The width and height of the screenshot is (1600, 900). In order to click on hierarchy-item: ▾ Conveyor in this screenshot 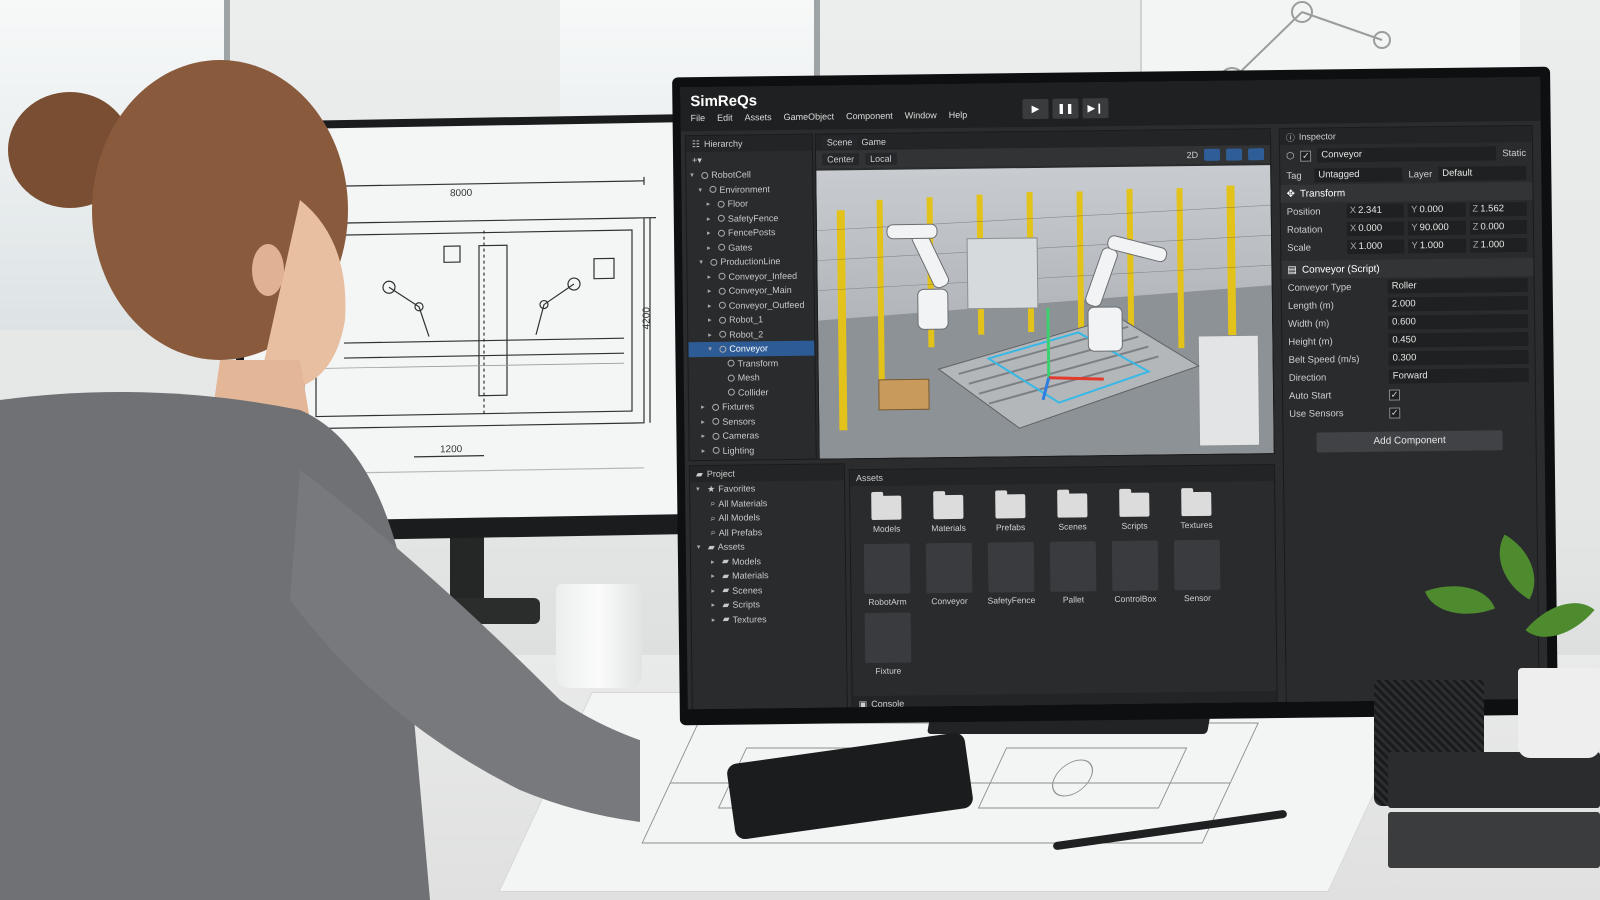, I will do `click(751, 348)`.